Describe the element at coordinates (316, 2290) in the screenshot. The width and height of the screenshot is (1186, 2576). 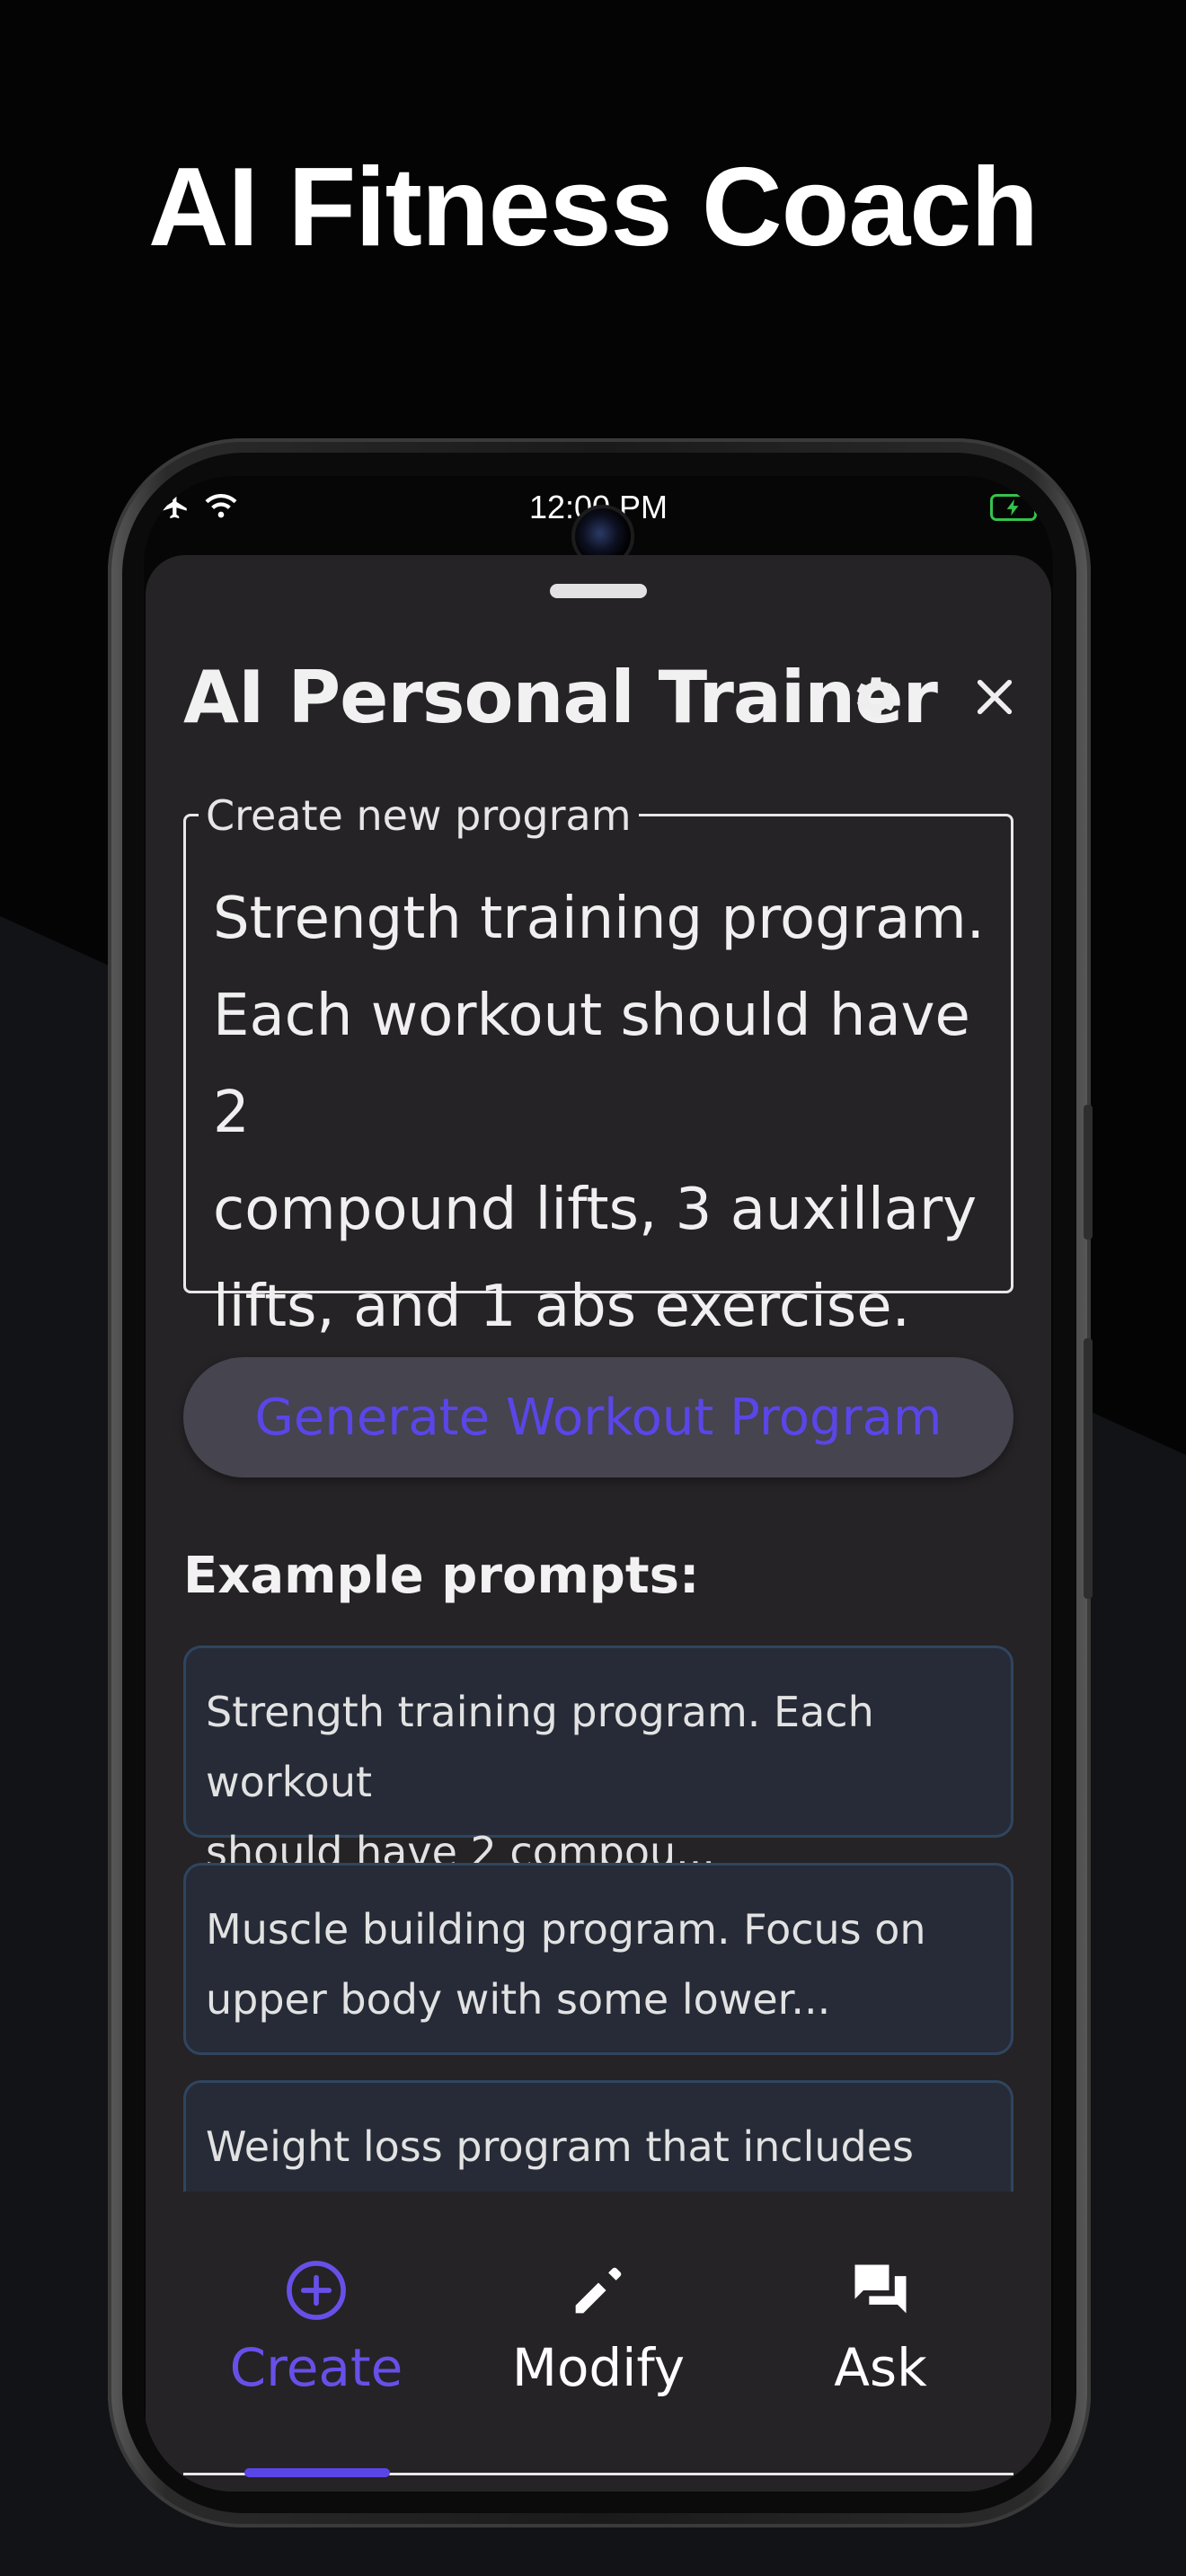
I see `plus-circle-icon` at that location.